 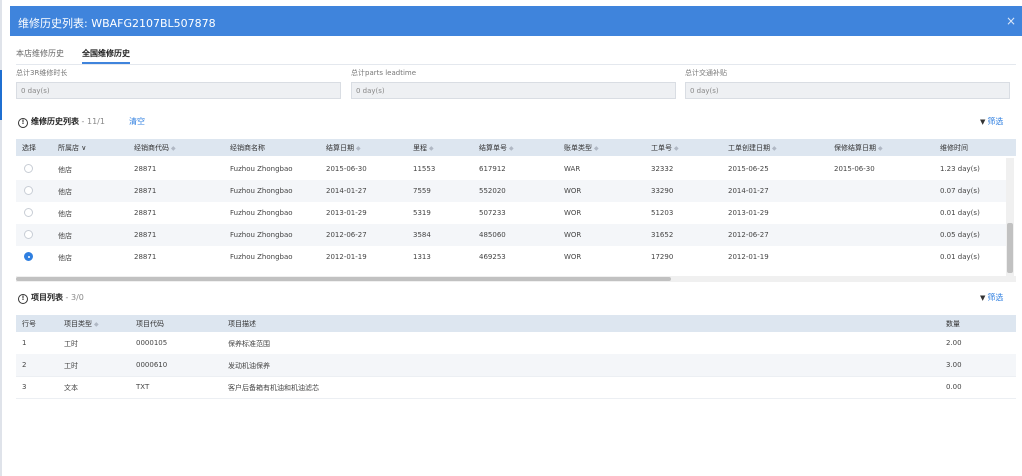 I want to click on cell-repair-time: 0.01 day(s), so click(x=960, y=213).